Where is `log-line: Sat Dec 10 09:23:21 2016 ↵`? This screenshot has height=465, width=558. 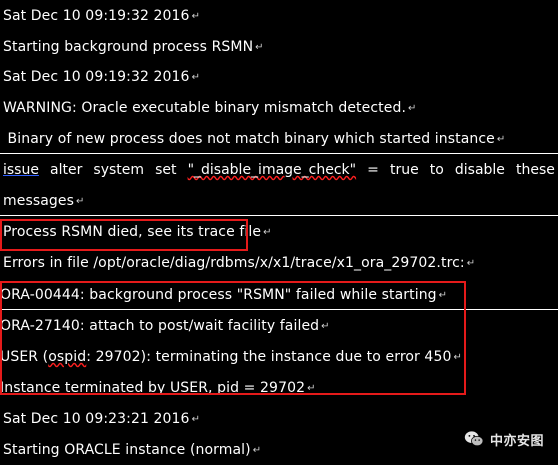
log-line: Sat Dec 10 09:23:21 2016 ↵ is located at coordinates (101, 419).